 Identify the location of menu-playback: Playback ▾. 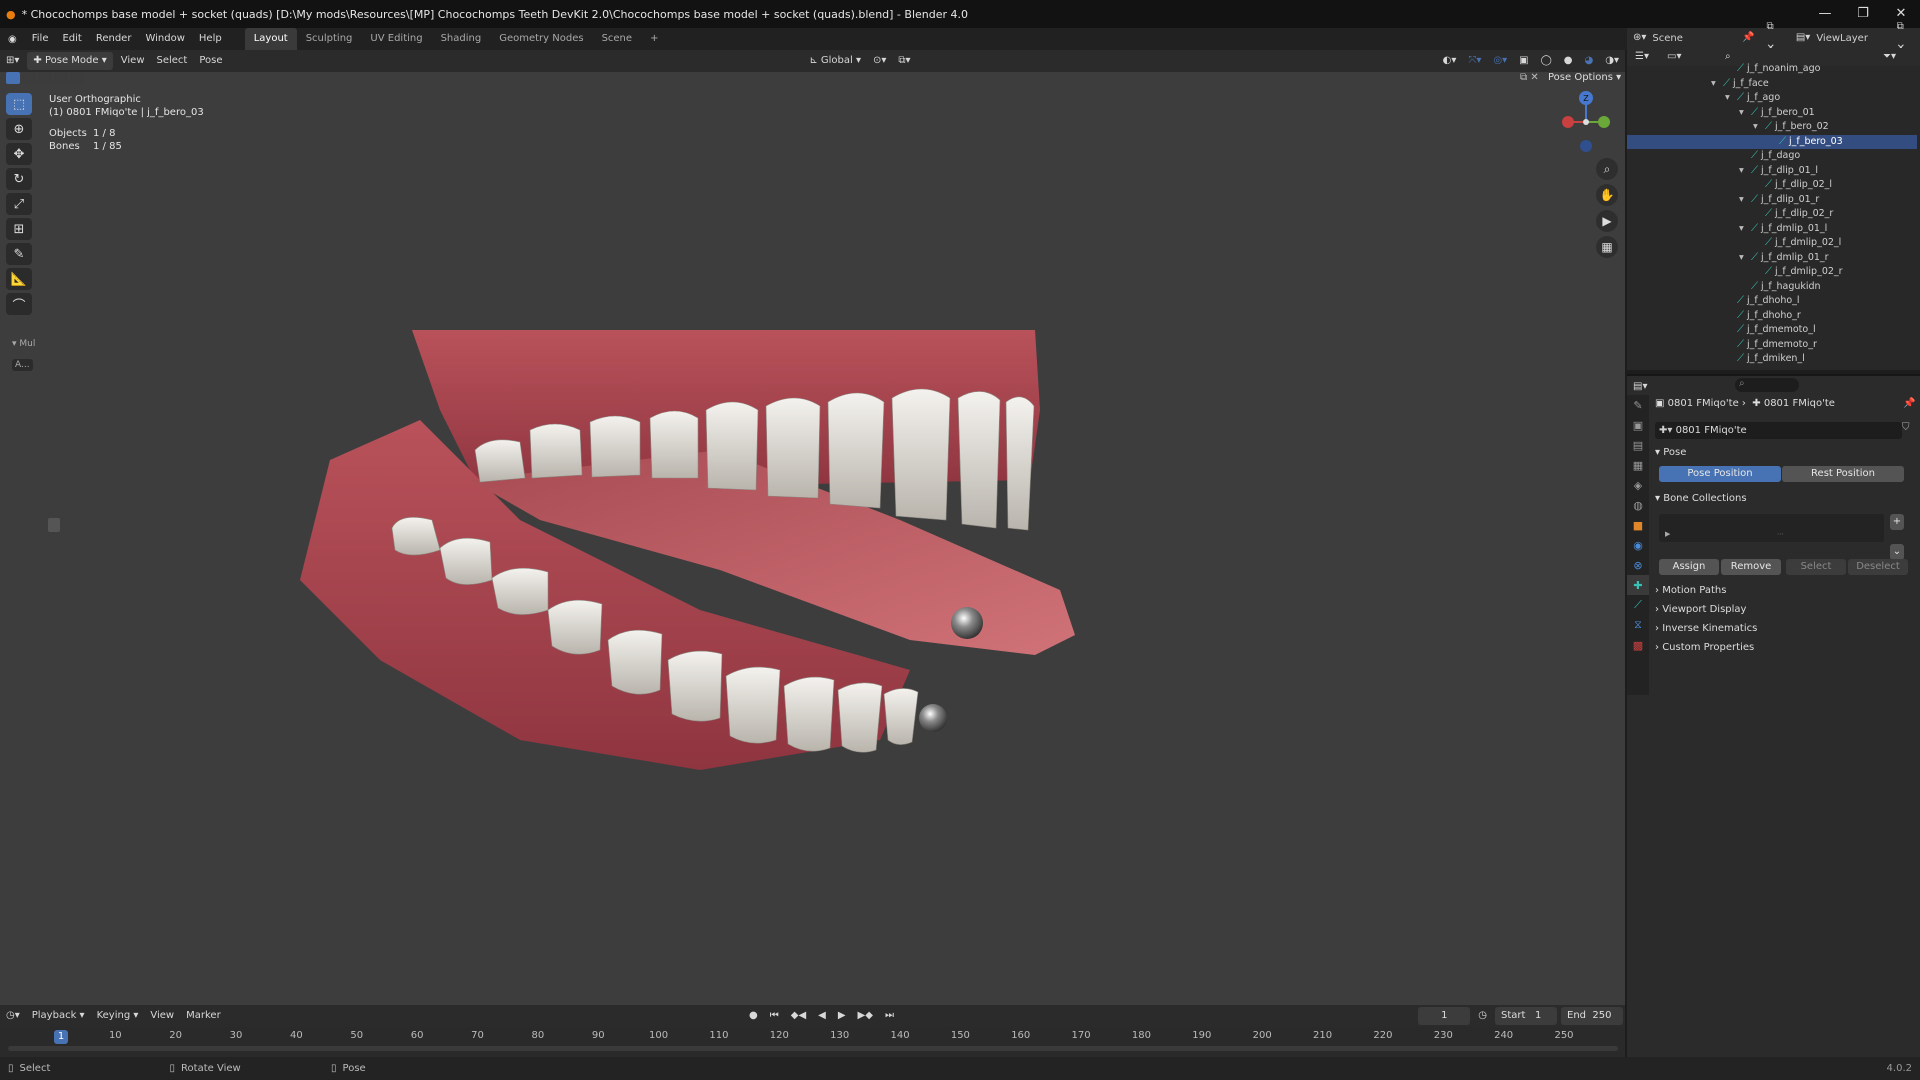
(58, 1016).